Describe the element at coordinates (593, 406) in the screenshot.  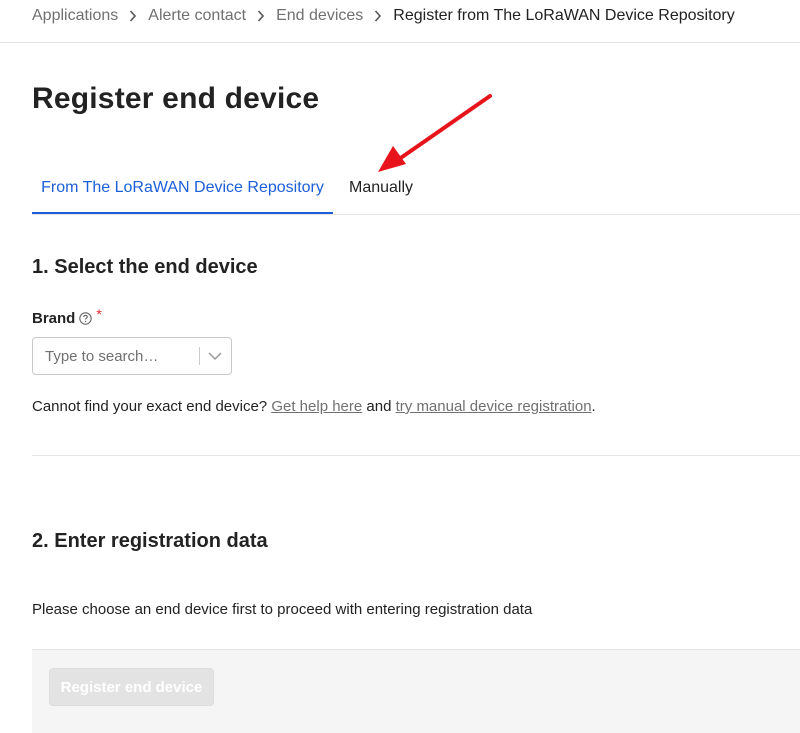
I see `help-text-suffix: .` at that location.